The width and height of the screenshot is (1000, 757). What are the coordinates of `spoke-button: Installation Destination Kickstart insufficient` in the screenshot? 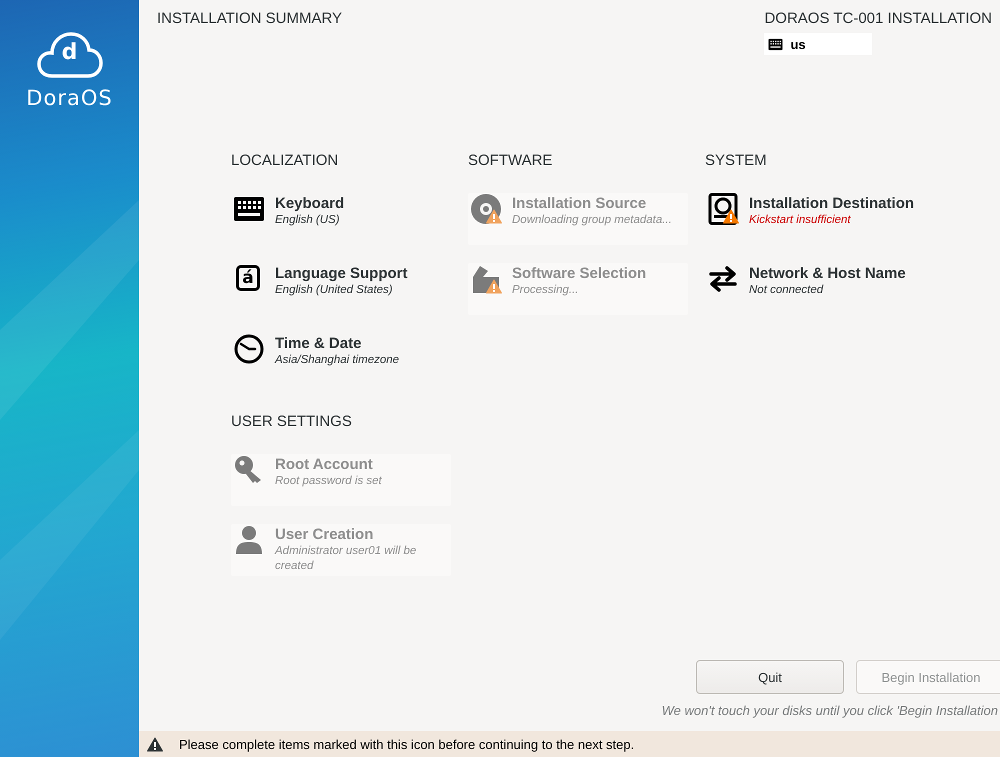 It's located at (815, 219).